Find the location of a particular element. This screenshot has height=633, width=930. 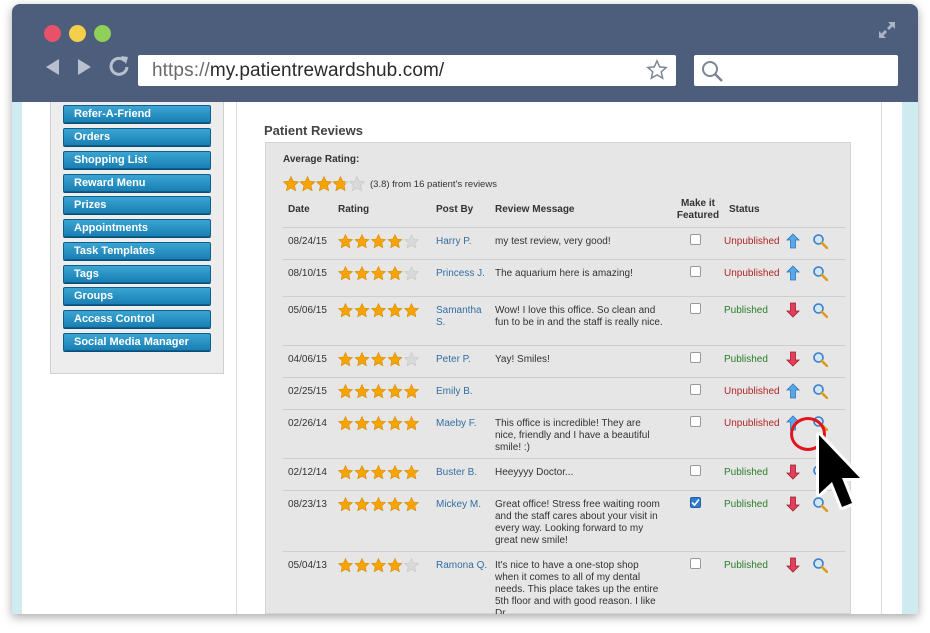

address-bar: https://my.patientrewardshub.com/ is located at coordinates (407, 70).